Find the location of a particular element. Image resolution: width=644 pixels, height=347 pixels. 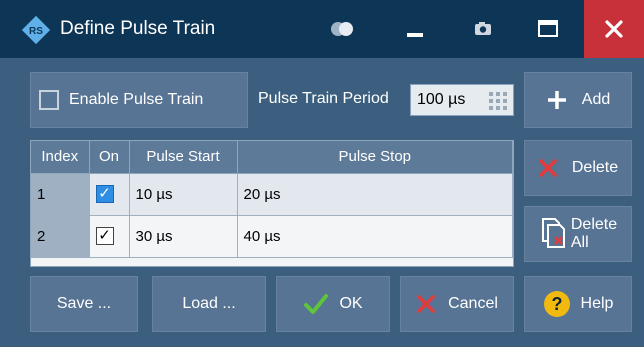

add-label: Add is located at coordinates (596, 99).